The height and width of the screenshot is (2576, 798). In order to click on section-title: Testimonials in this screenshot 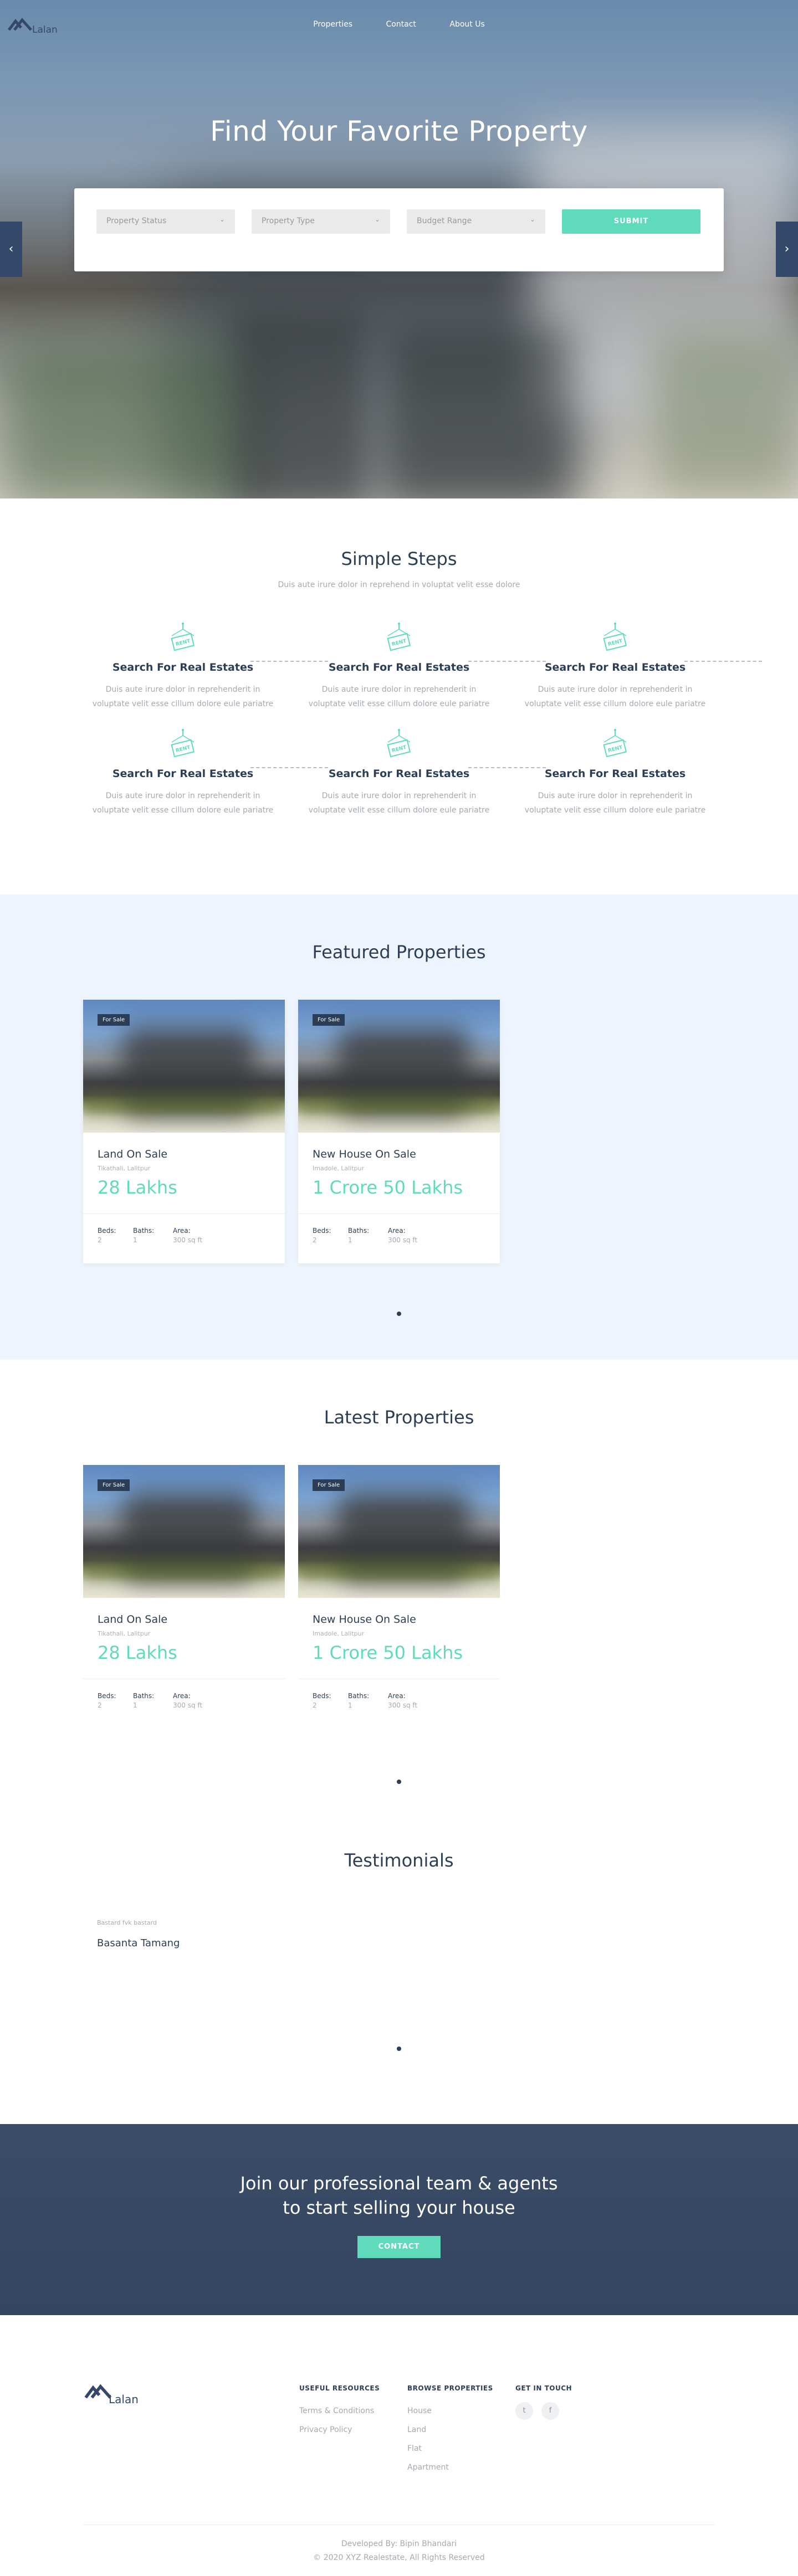, I will do `click(399, 1860)`.